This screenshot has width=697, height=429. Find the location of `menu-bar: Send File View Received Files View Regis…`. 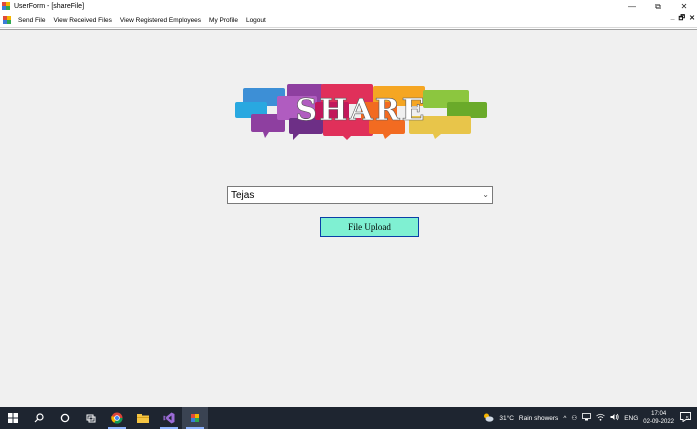

menu-bar: Send File View Received Files View Regis… is located at coordinates (348, 20).